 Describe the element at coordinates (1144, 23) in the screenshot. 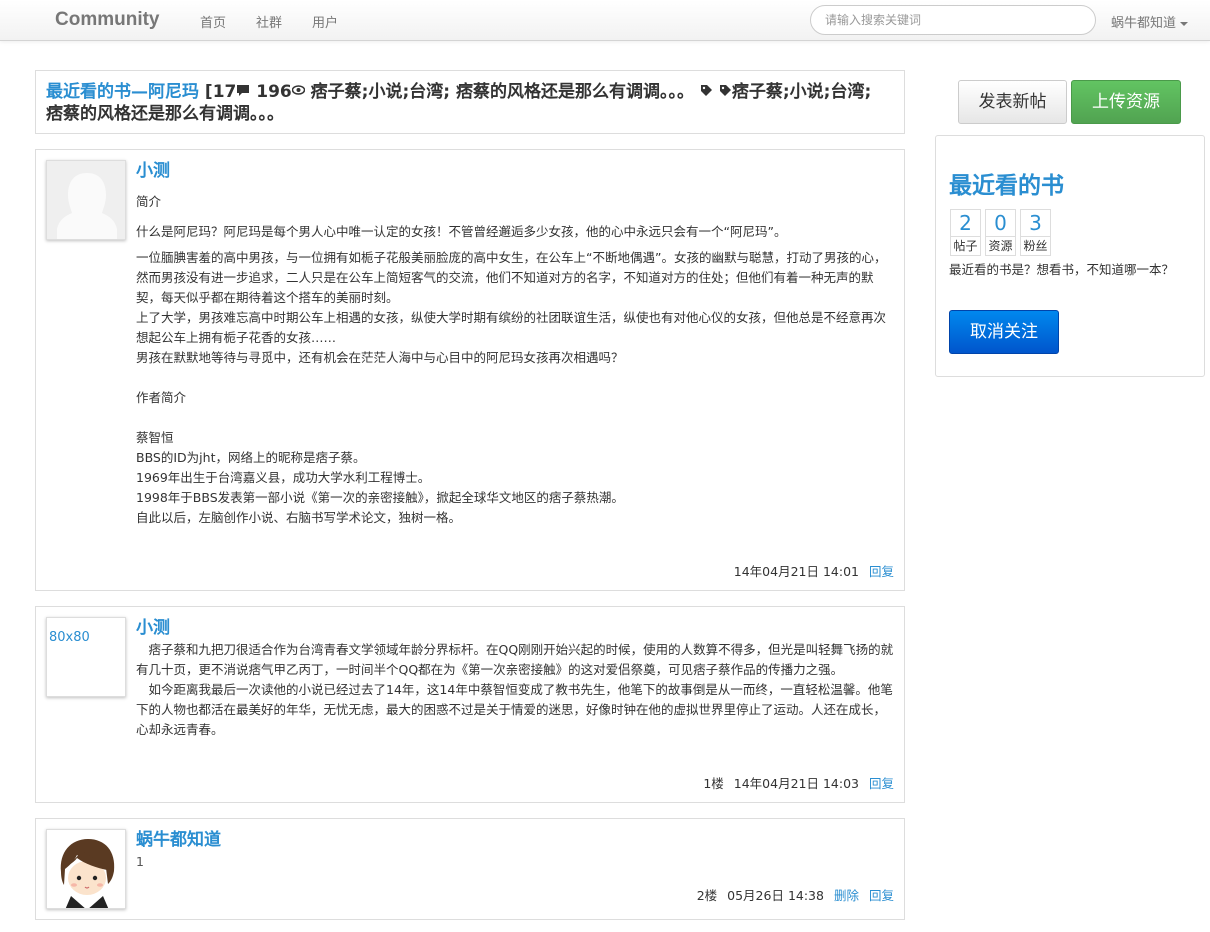

I see `user-menu-label: 蜗牛都知道` at that location.